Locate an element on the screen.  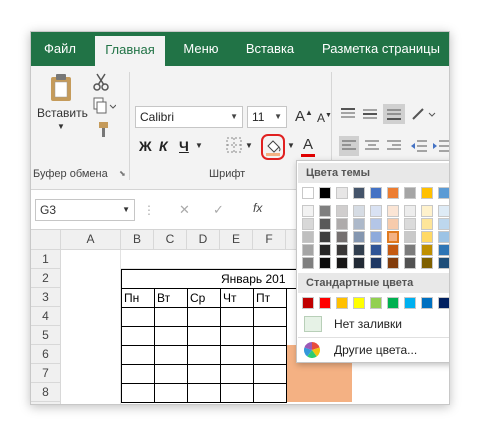
row-header-3: 3 is located at coordinates (46, 297).